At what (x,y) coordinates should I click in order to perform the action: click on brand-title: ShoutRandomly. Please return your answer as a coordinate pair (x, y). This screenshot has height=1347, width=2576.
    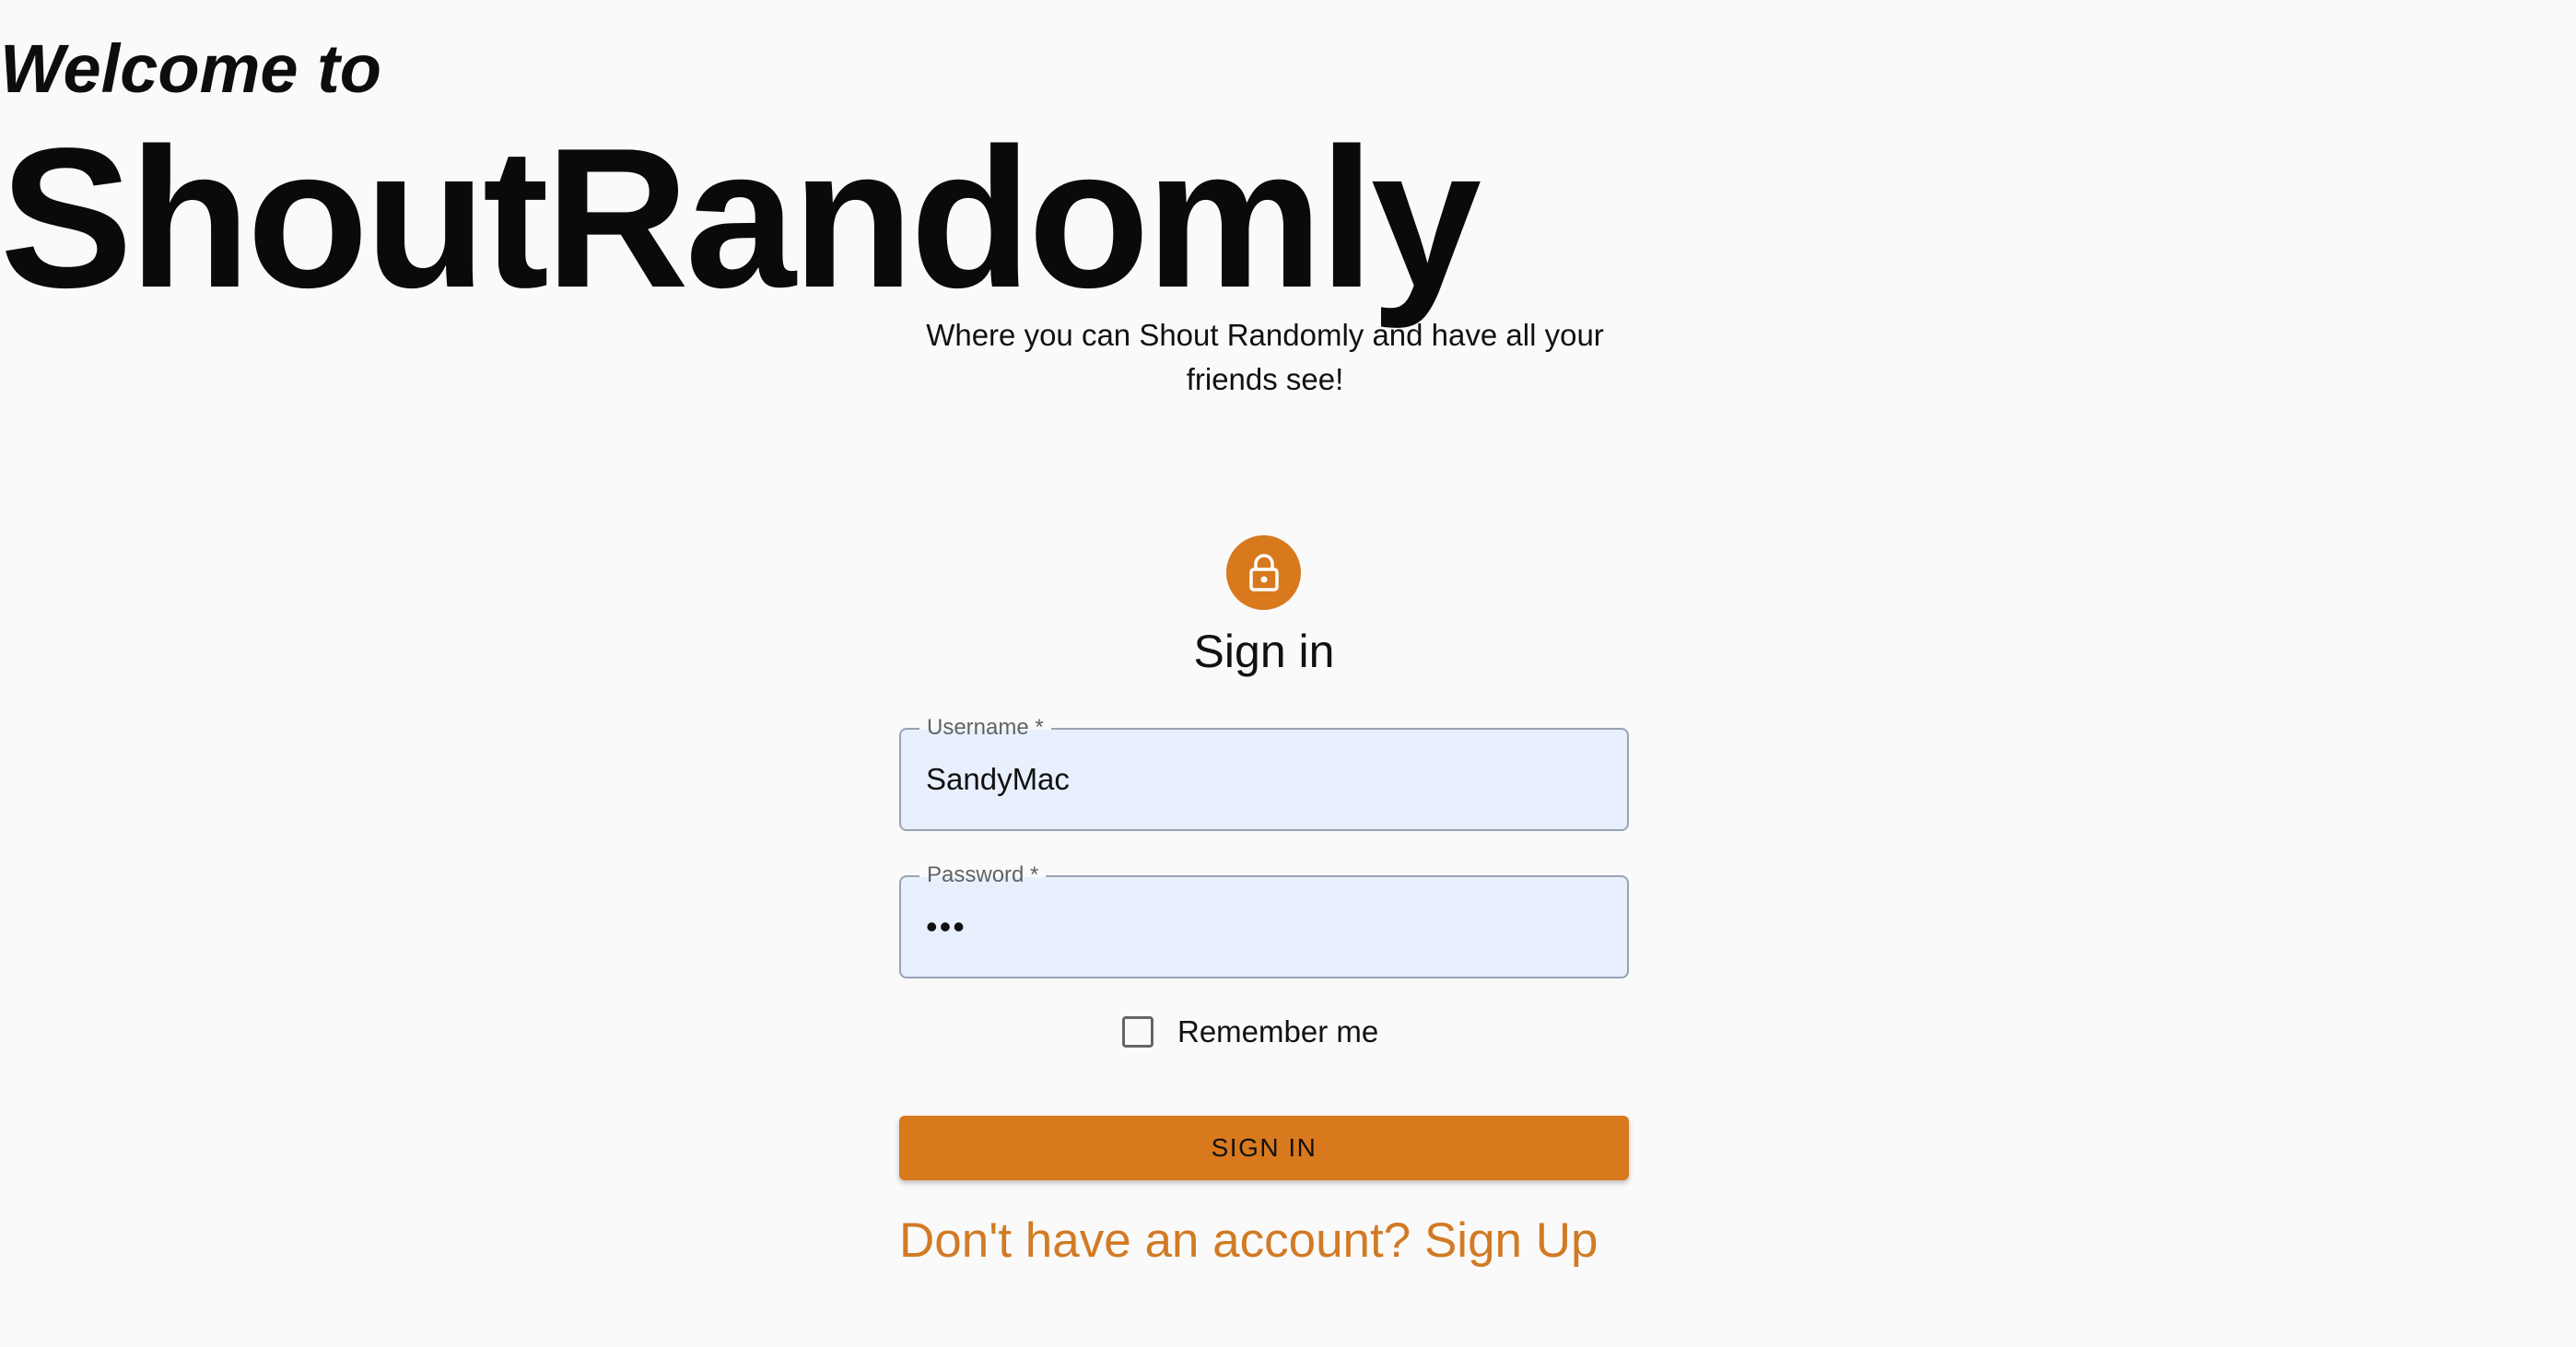
    Looking at the image, I should click on (740, 217).